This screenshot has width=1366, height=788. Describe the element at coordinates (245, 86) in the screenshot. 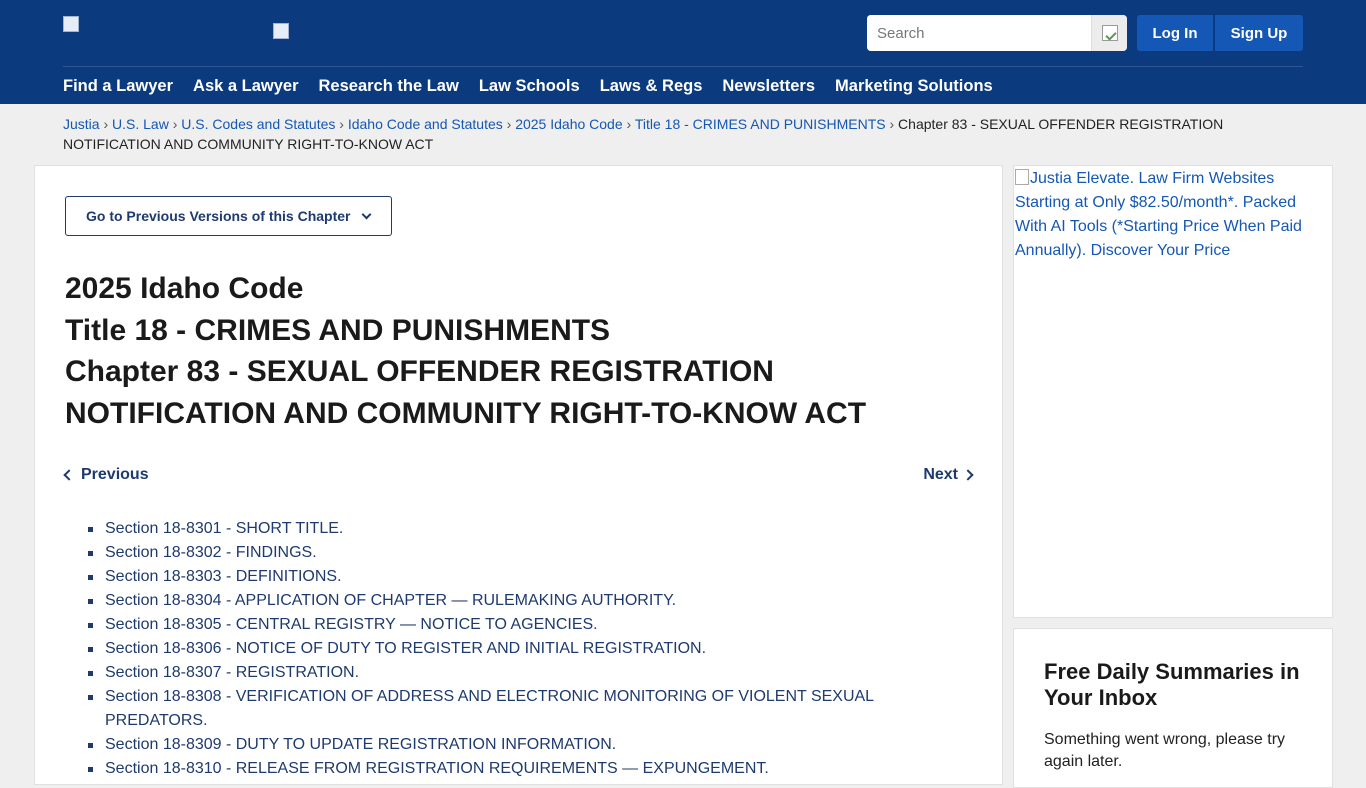

I see `nav-ask-a-lawyer: Ask a Lawyer` at that location.